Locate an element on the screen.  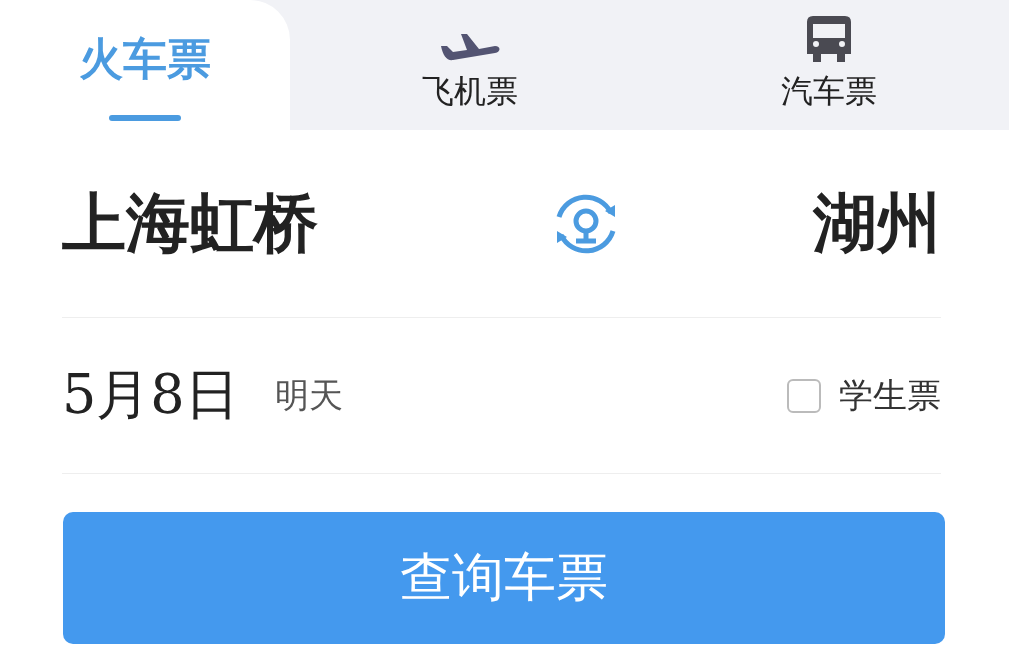
student-checkbox is located at coordinates (804, 395).